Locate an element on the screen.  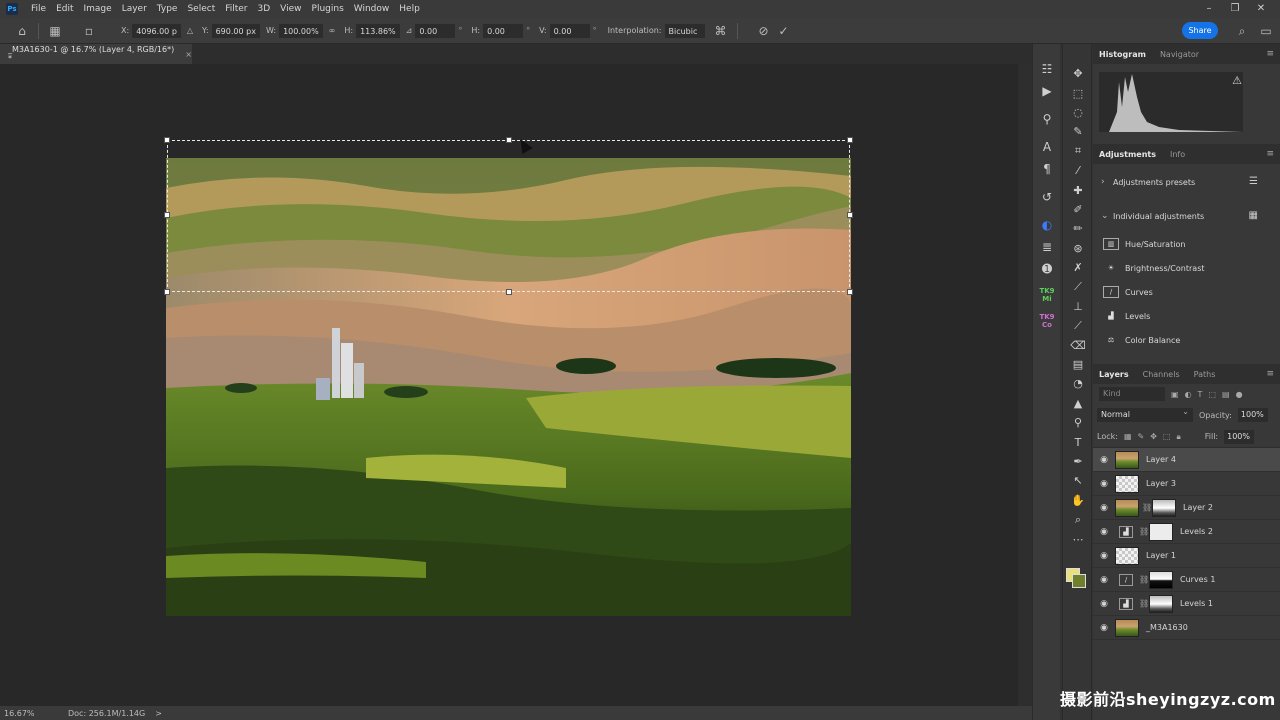
transform-handle-tc is located at coordinates (509, 140).